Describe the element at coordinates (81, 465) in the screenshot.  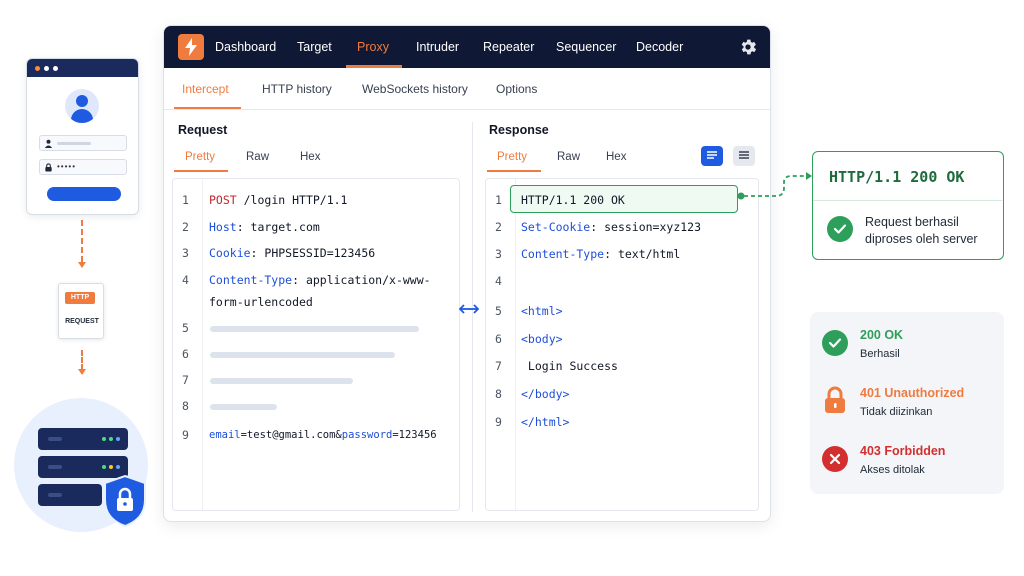
I see `server-illustration` at that location.